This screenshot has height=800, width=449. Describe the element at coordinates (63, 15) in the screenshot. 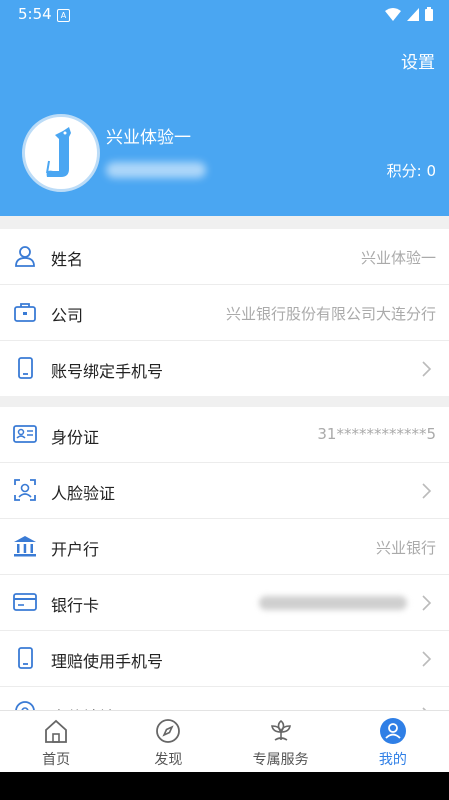

I see `notification-a-icon: A` at that location.